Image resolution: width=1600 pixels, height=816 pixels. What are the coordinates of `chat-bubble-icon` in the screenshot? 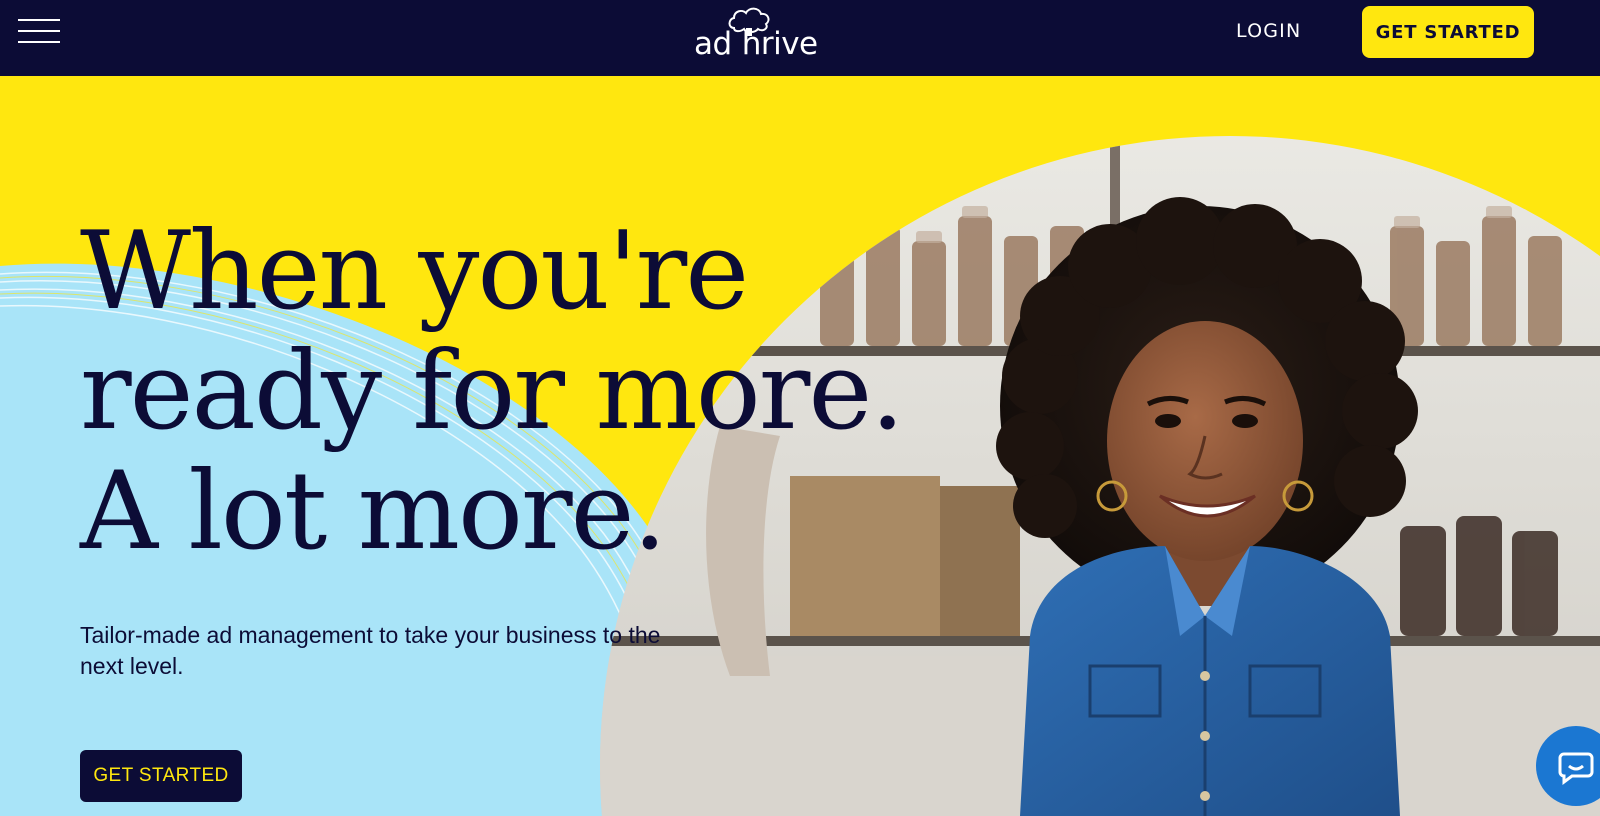 It's located at (1576, 768).